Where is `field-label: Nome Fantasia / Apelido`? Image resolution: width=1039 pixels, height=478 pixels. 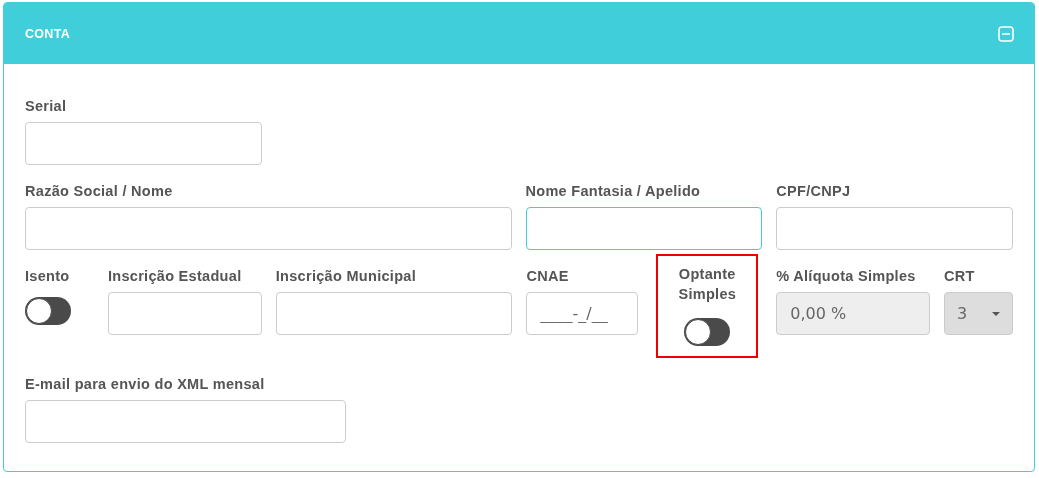
field-label: Nome Fantasia / Apelido is located at coordinates (613, 191).